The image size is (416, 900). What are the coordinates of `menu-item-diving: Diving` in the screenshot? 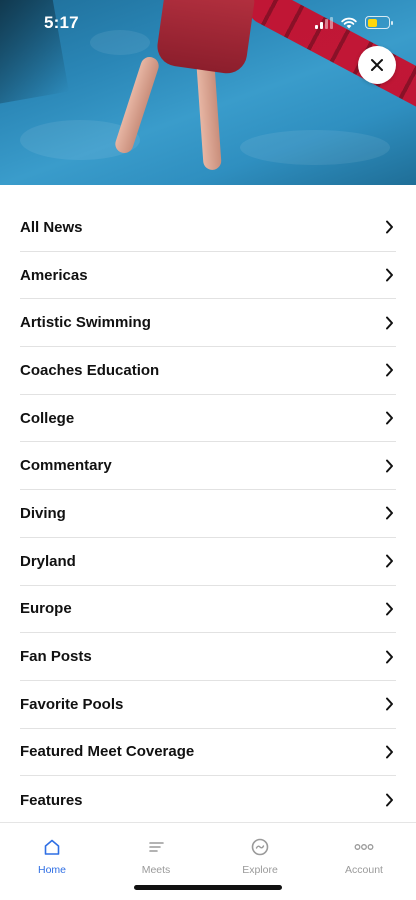 It's located at (208, 514).